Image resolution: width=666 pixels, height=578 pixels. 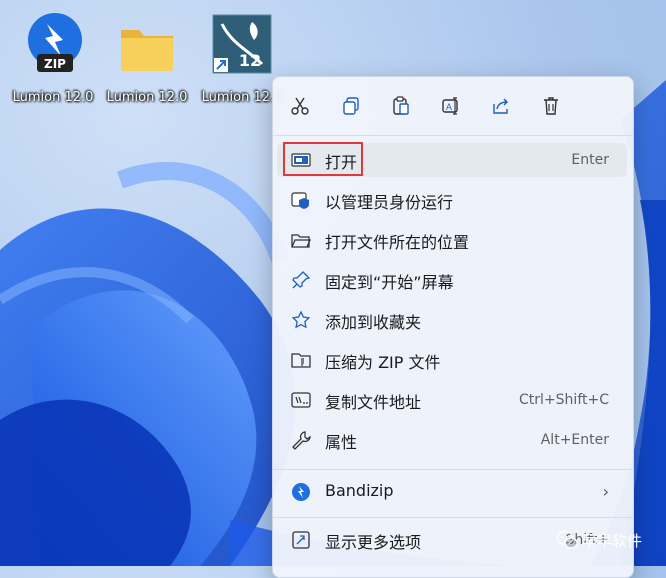 What do you see at coordinates (383, 362) in the screenshot?
I see `menu-item-label: 压缩为 ZIP 文件` at bounding box center [383, 362].